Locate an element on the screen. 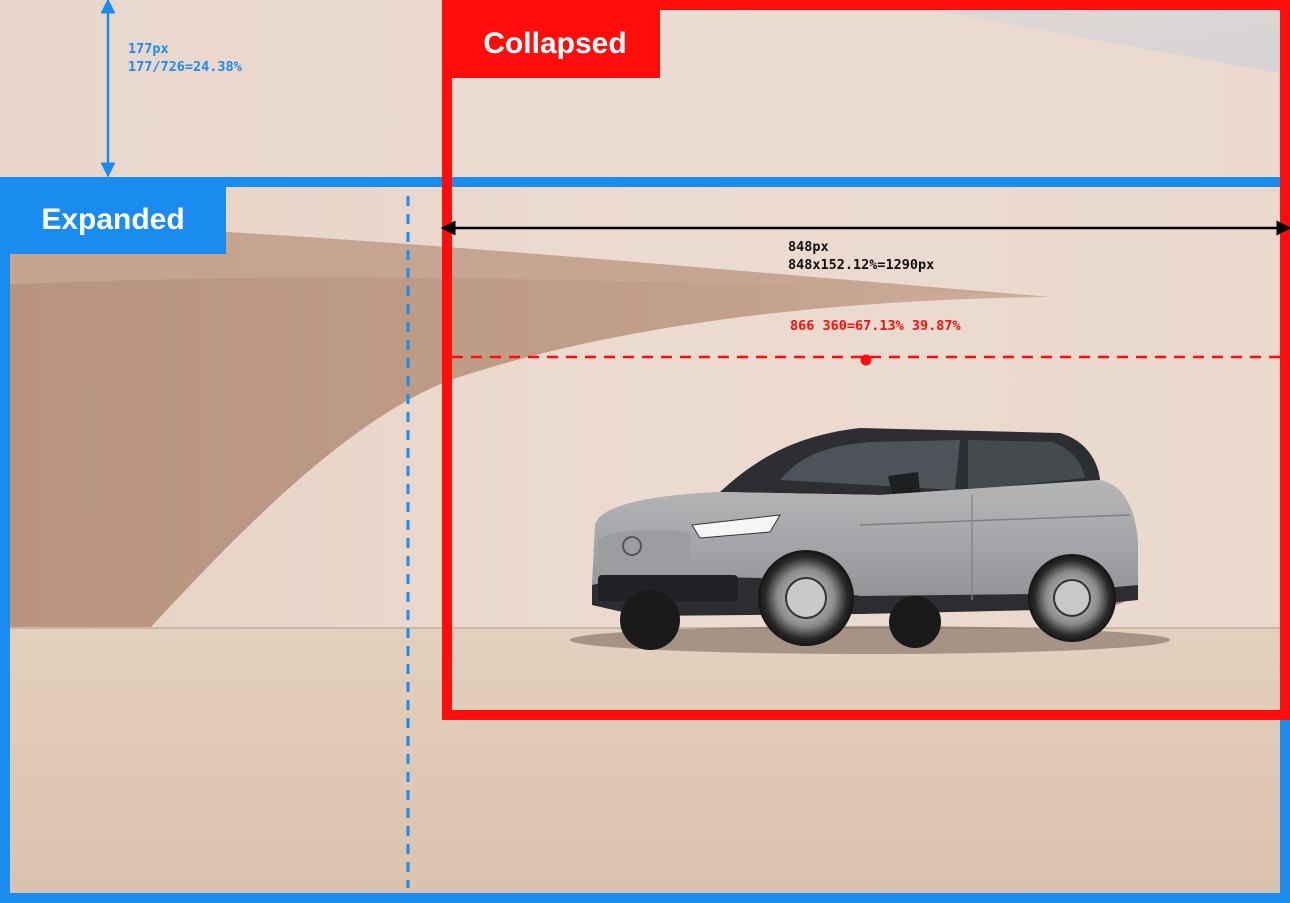 The width and height of the screenshot is (1290, 903). focal-point-annotation: 866 360=67.13% 39.87% is located at coordinates (875, 326).